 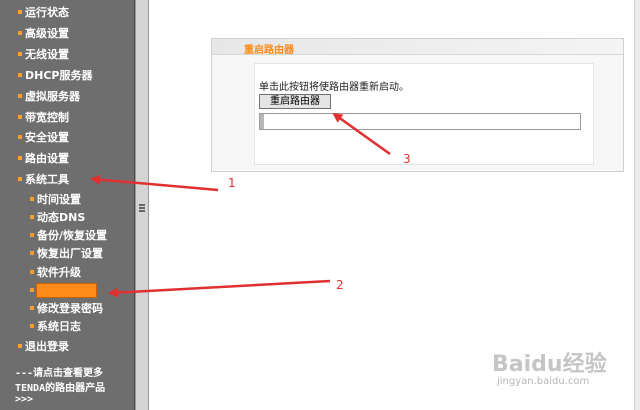 I want to click on watermark-url: jingyan.baidu.com, so click(x=543, y=381).